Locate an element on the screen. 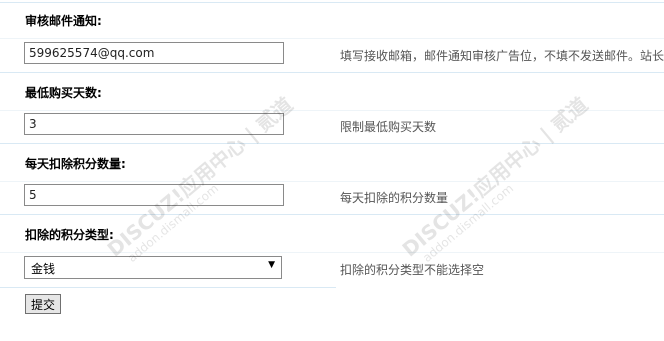  points-type-selected: 金钱 is located at coordinates (43, 269).